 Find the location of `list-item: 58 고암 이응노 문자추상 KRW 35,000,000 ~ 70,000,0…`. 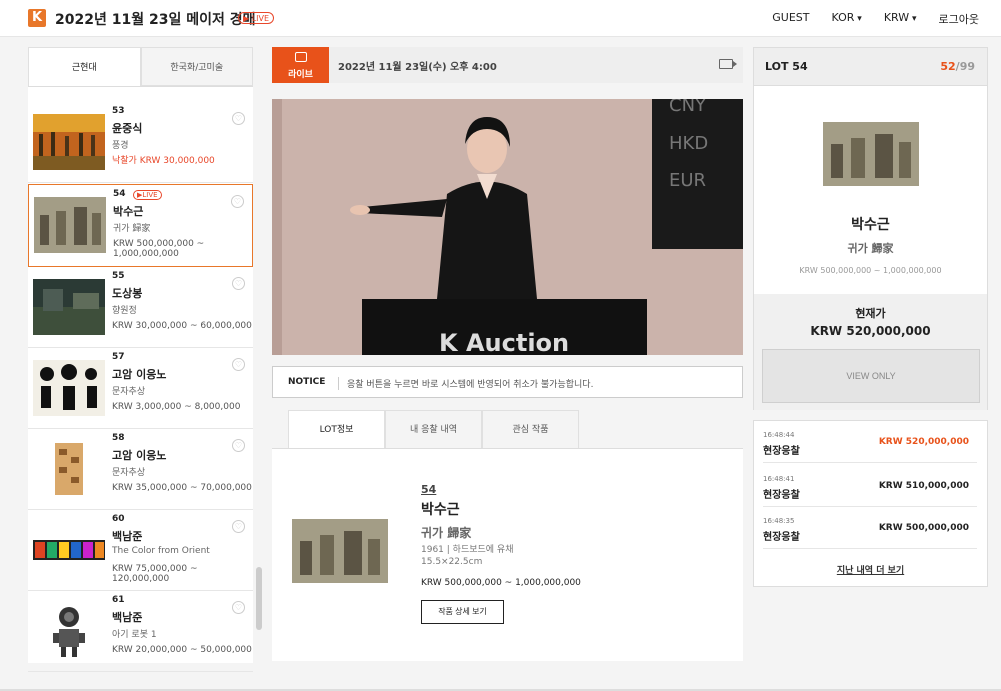

list-item: 58 고암 이응노 문자추상 KRW 35,000,000 ~ 70,000,0… is located at coordinates (140, 469).